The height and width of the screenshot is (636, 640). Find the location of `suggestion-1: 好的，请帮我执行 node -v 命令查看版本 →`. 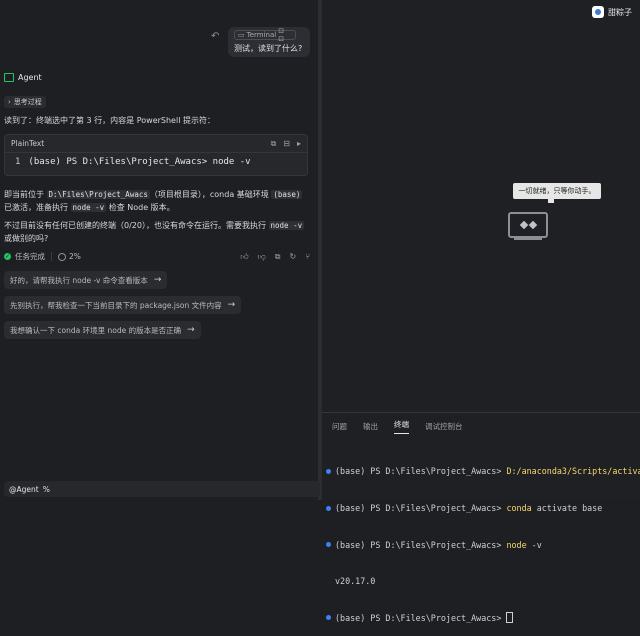

suggestion-1: 好的，请帮我执行 node -v 命令查看版本 → is located at coordinates (86, 280).